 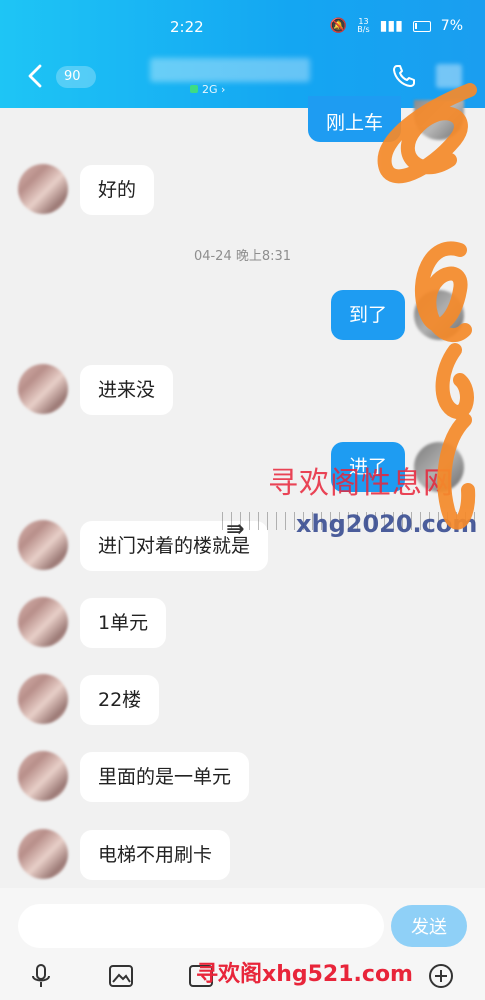 I want to click on message-bubble-outgoing: 到了, so click(x=368, y=315).